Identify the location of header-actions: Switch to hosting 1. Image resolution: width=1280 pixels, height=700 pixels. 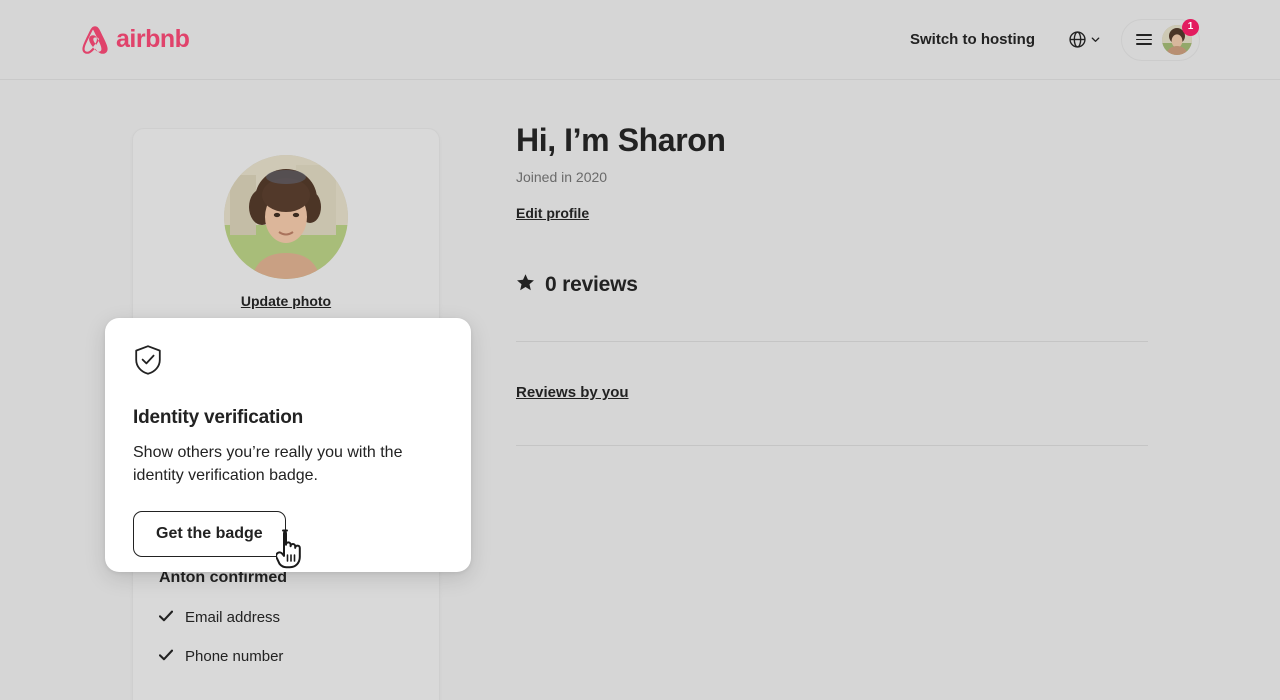
(1048, 39).